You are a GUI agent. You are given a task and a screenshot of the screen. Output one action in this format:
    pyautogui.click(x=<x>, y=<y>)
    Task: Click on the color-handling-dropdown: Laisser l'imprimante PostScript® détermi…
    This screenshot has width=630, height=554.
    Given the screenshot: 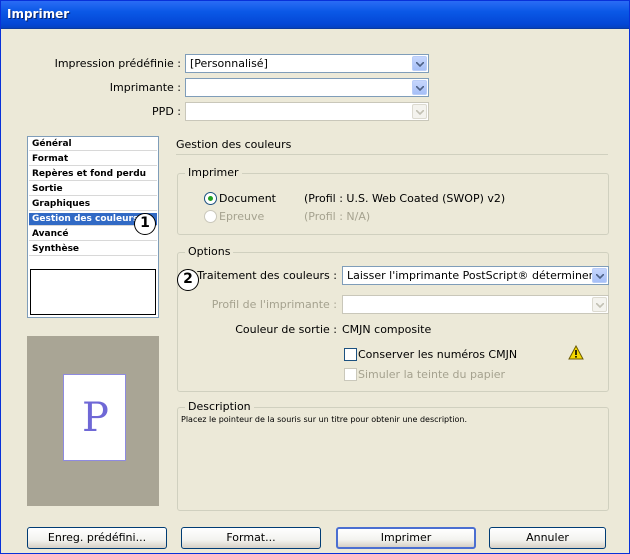 What is the action you would take?
    pyautogui.click(x=475, y=275)
    